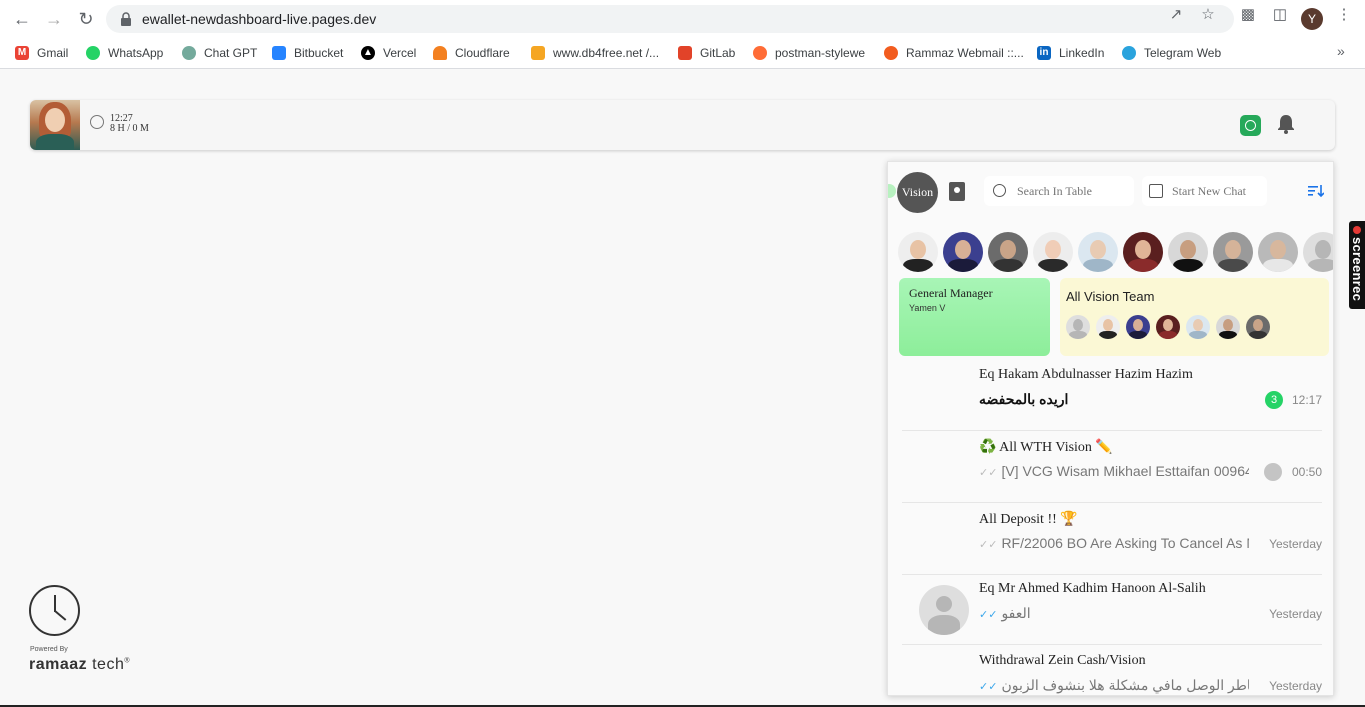 The image size is (1365, 707). Describe the element at coordinates (1341, 51) in the screenshot. I see `more-bookmarks-icon: »` at that location.